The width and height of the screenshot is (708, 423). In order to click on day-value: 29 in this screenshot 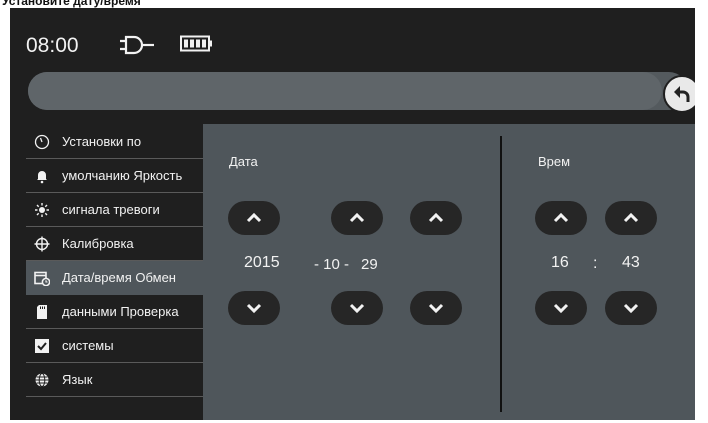, I will do `click(369, 264)`.